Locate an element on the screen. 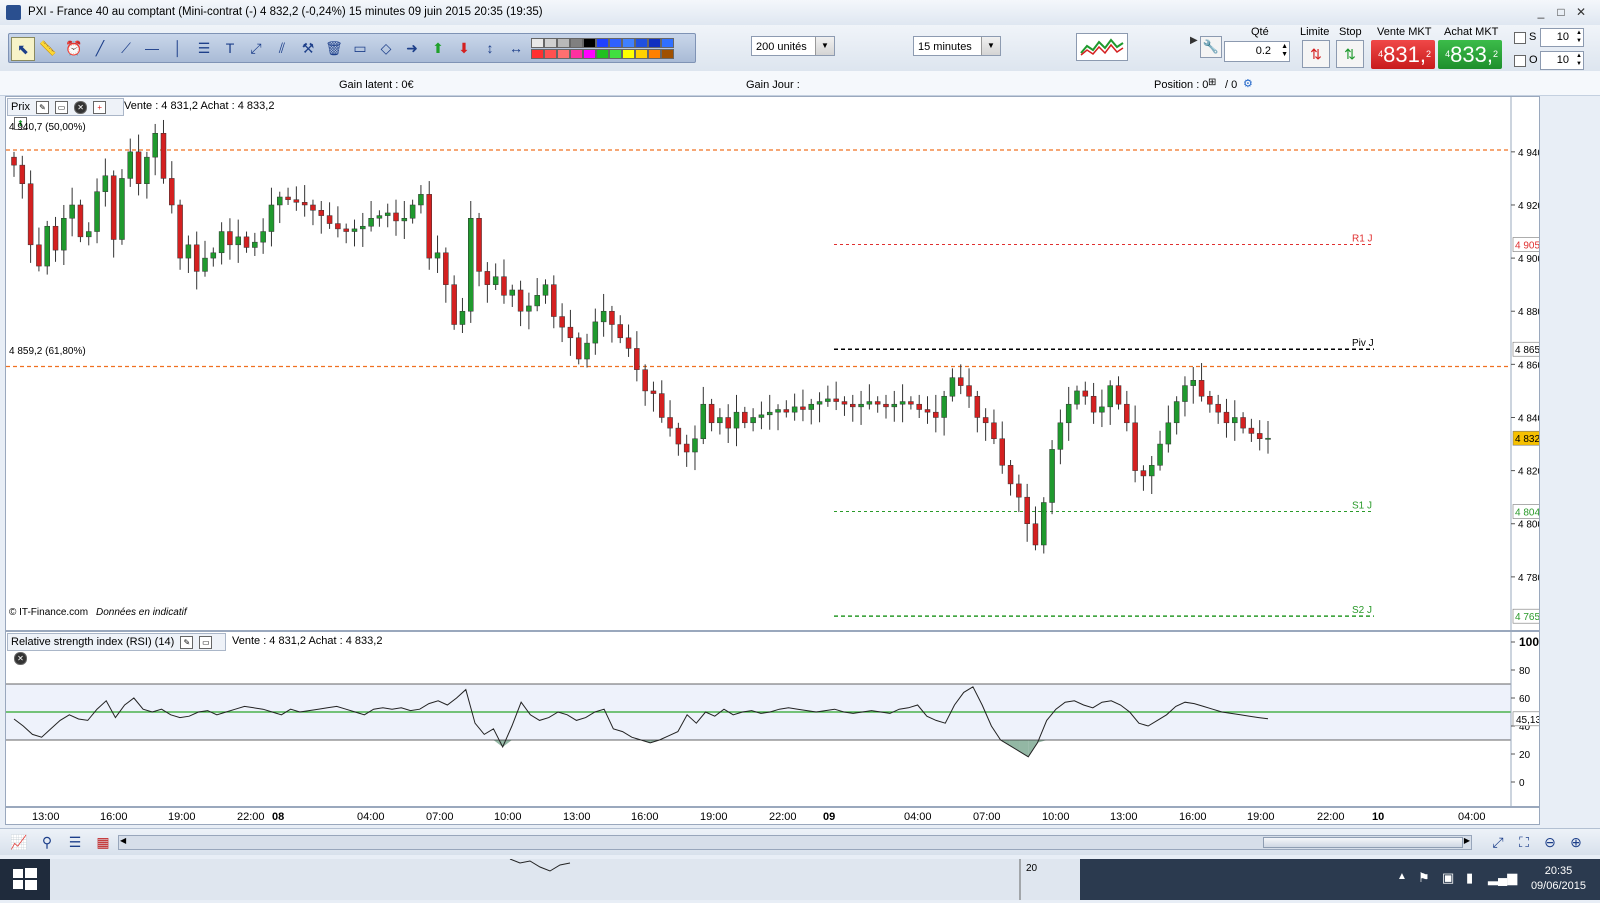 The width and height of the screenshot is (1600, 903). sell-price-decimal: 2 is located at coordinates (1428, 54).